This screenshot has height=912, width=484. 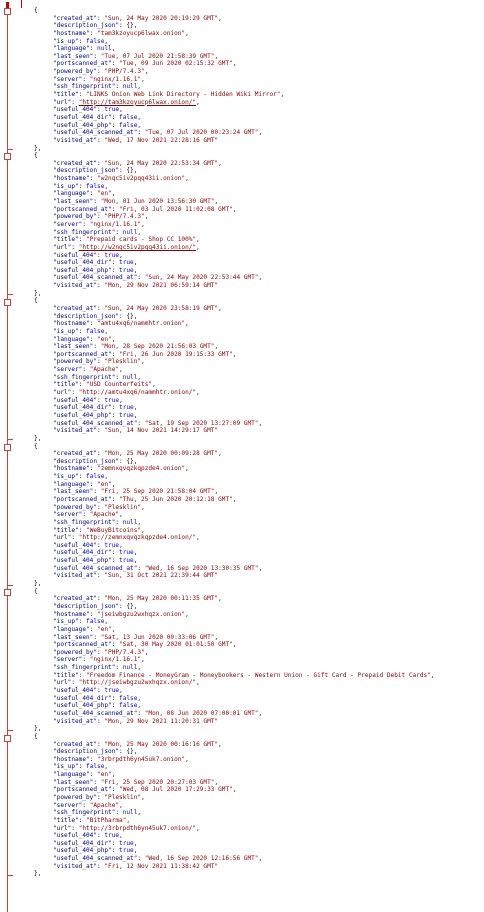 What do you see at coordinates (38, 148) in the screenshot?
I see `brace-token: },` at bounding box center [38, 148].